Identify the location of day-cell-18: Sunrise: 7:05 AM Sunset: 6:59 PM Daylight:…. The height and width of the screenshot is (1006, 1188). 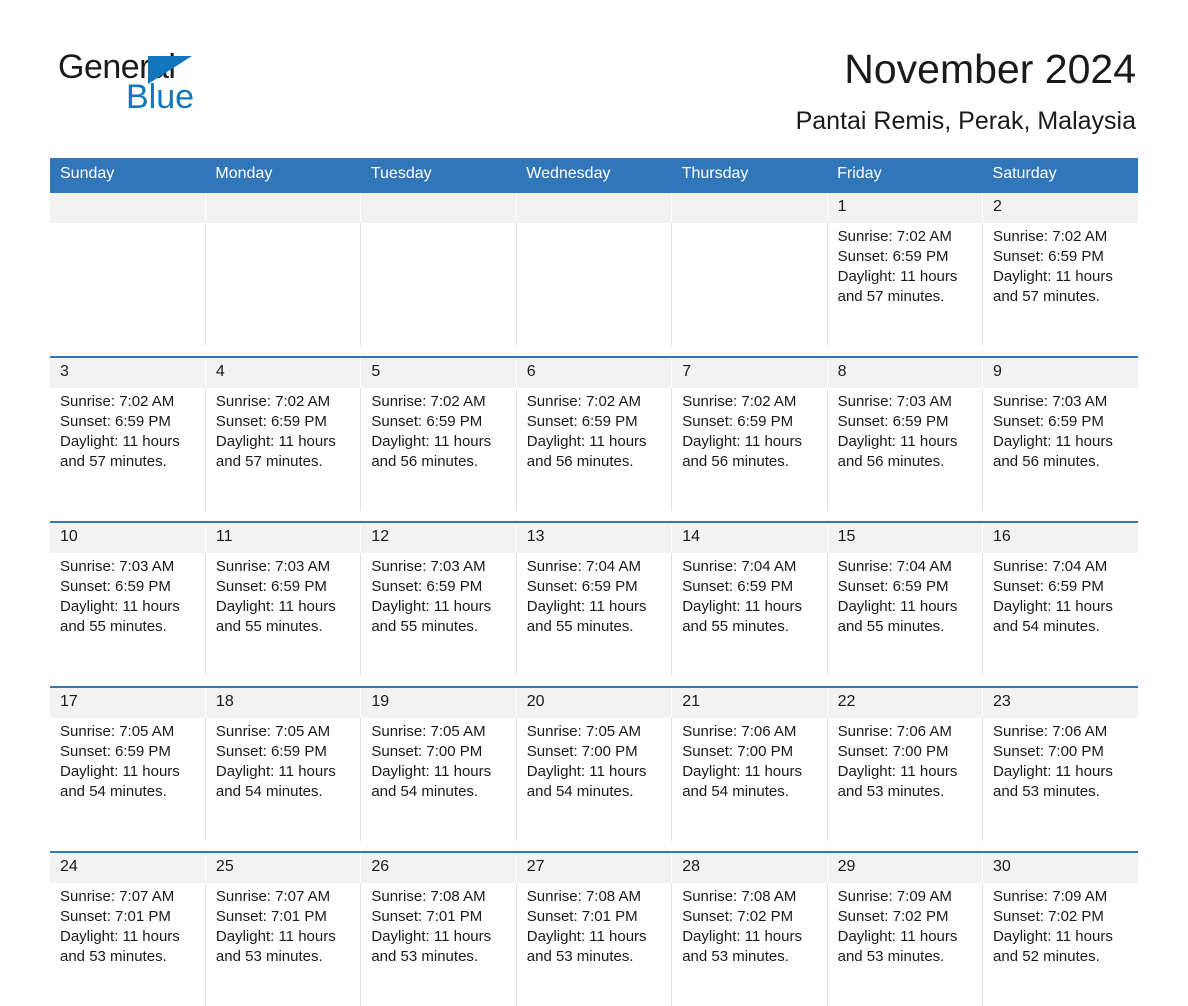
(283, 779).